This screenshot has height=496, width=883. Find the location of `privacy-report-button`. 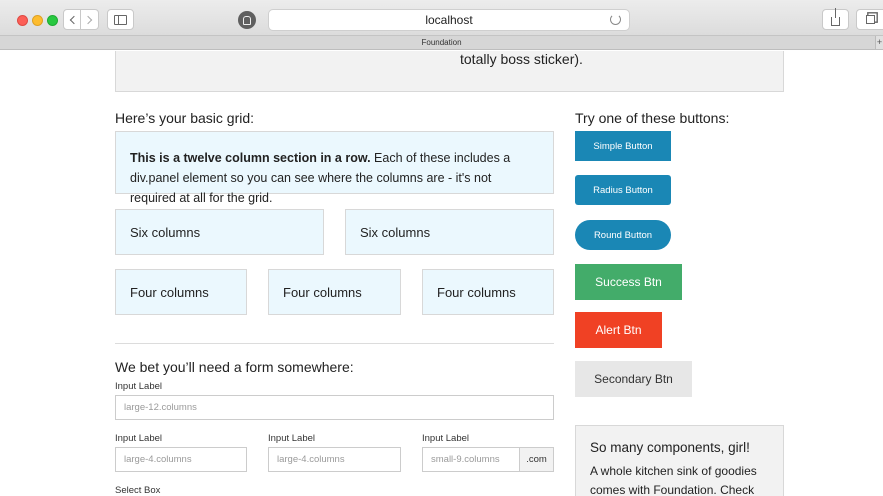

privacy-report-button is located at coordinates (247, 20).